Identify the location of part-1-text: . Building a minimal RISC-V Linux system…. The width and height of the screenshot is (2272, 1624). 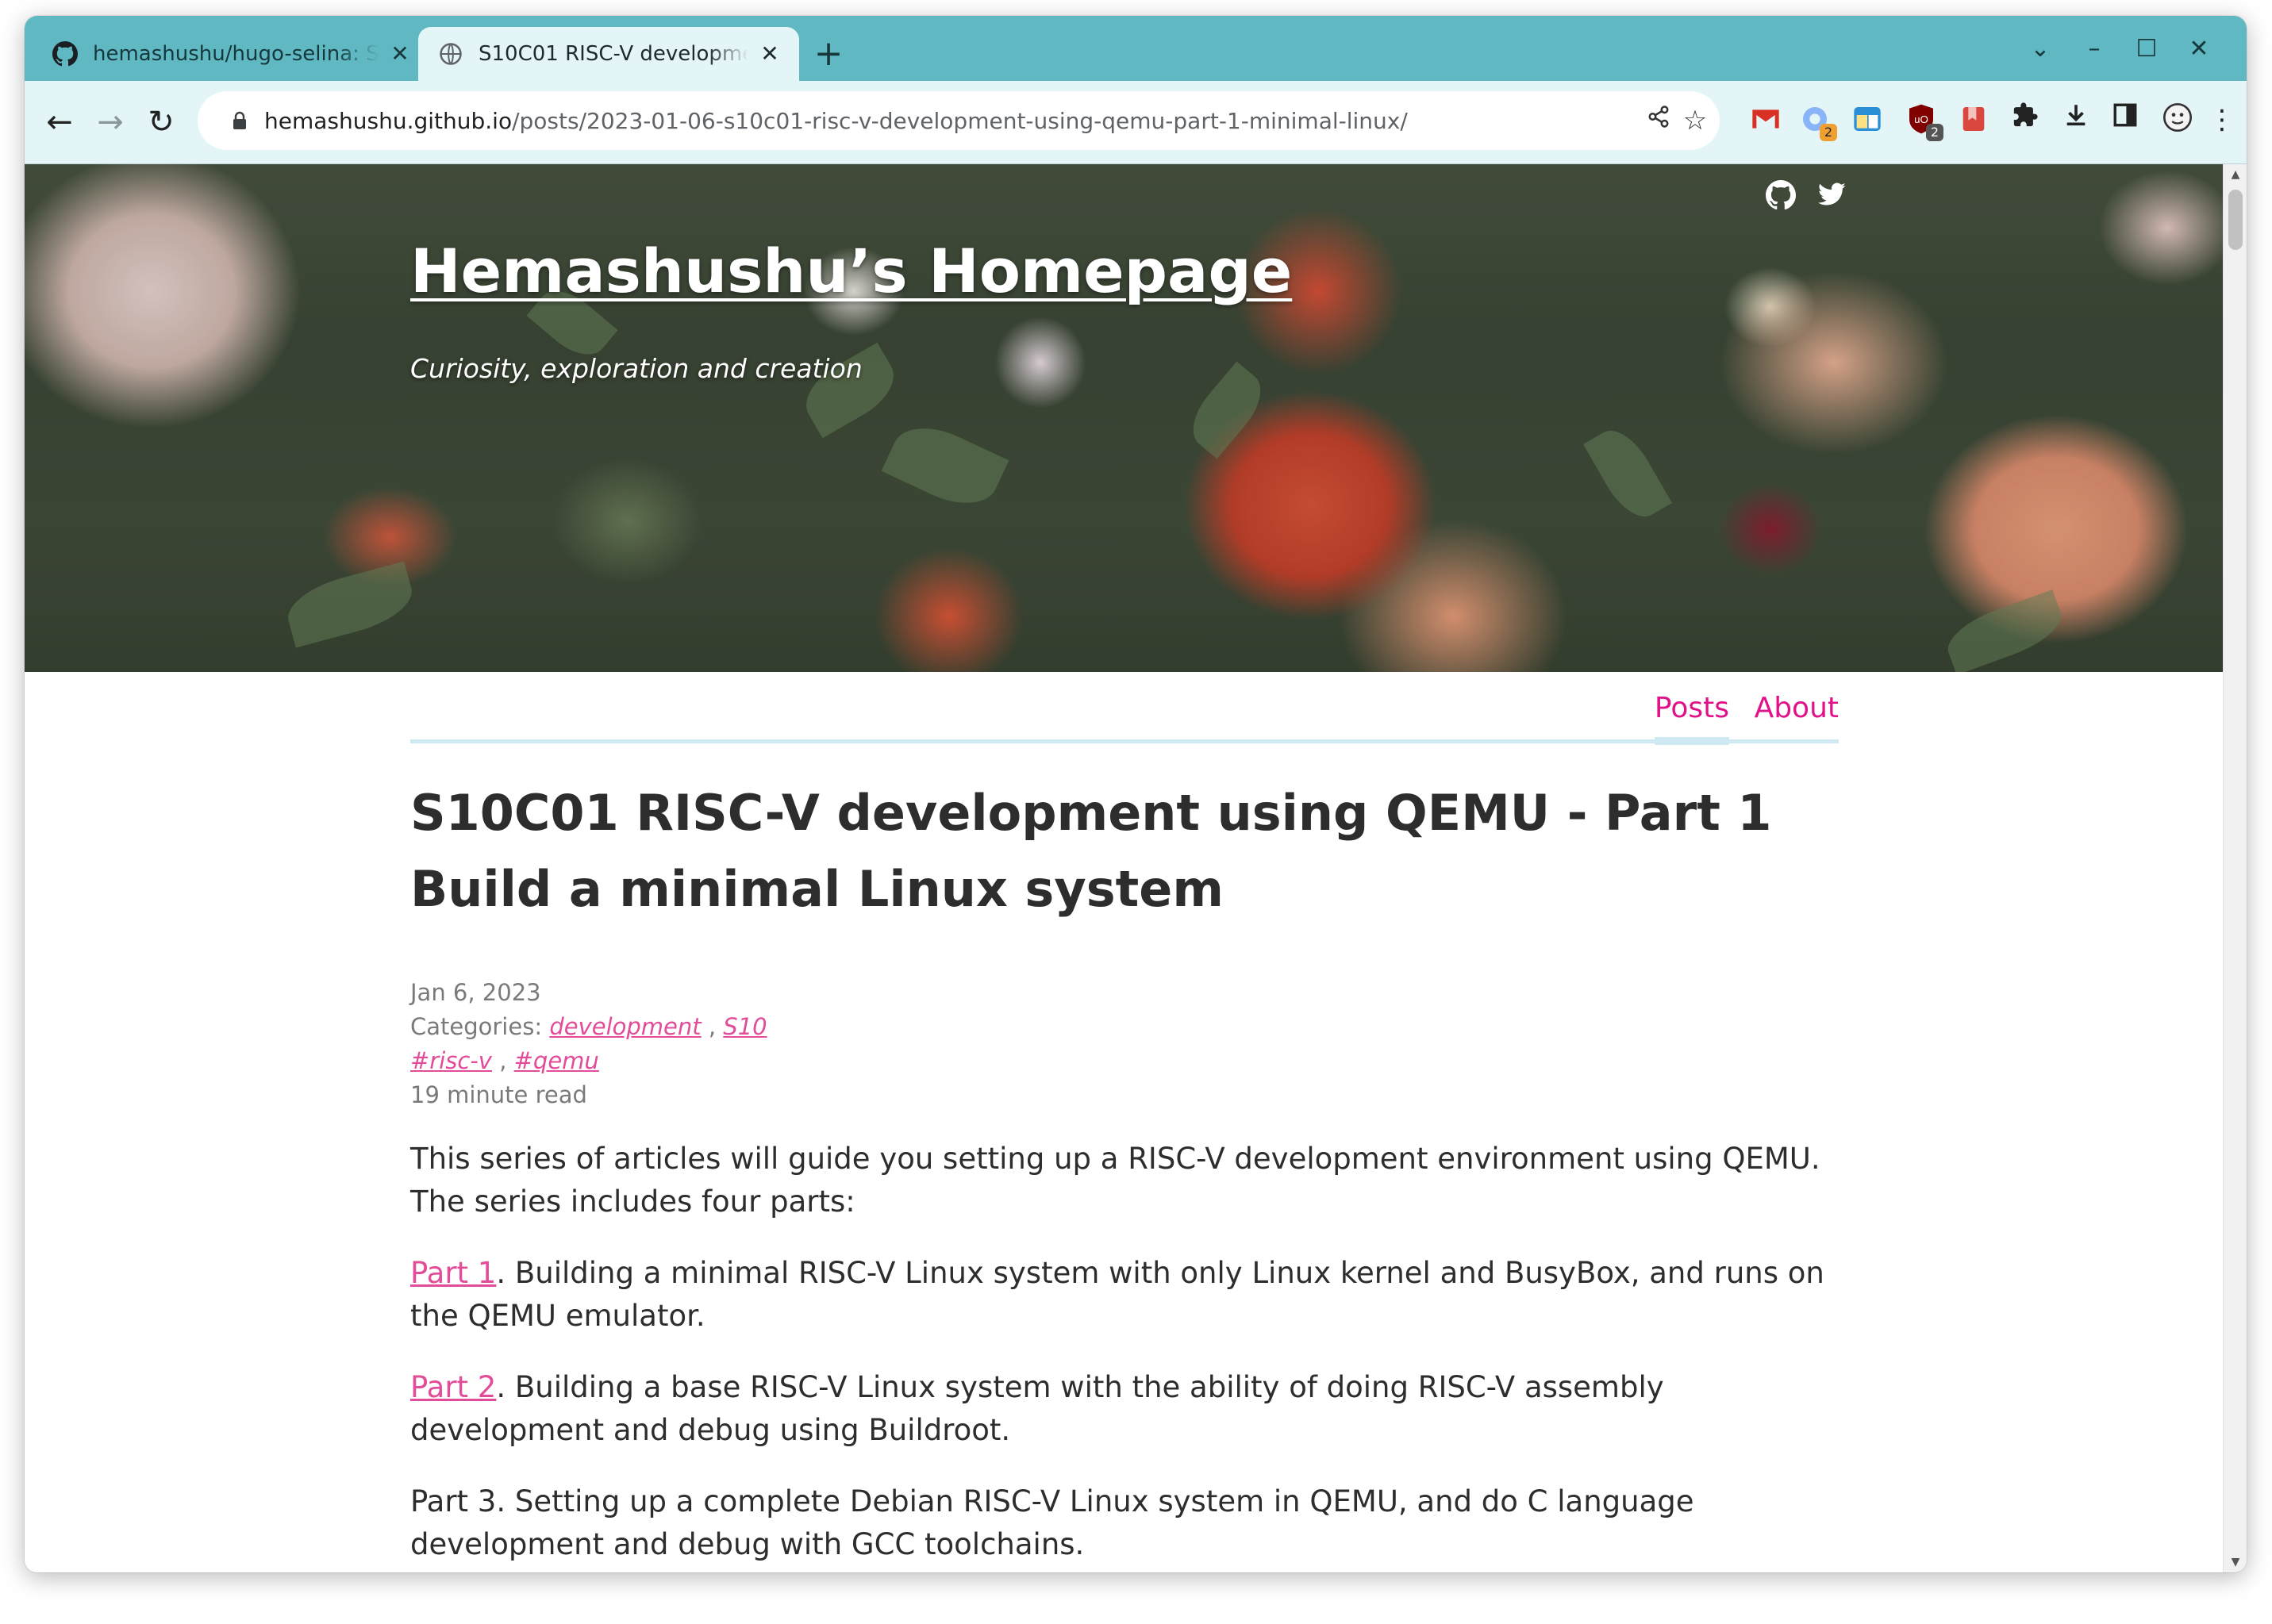
(1117, 1294).